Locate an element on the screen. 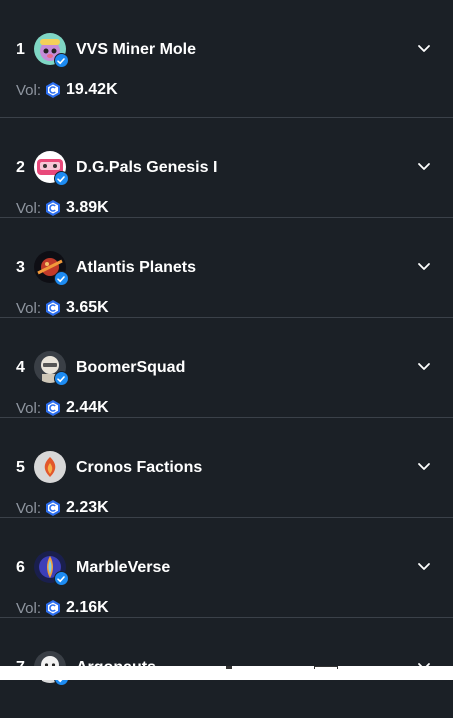 This screenshot has height=718, width=453. collection-name: Cronos Factions is located at coordinates (139, 468).